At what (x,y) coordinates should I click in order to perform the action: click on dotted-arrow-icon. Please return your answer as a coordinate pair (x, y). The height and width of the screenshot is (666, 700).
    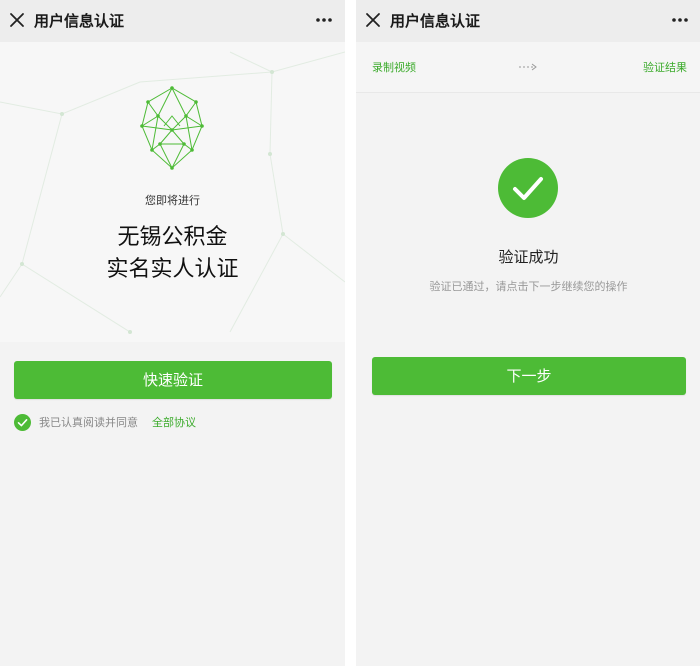
    Looking at the image, I should click on (528, 67).